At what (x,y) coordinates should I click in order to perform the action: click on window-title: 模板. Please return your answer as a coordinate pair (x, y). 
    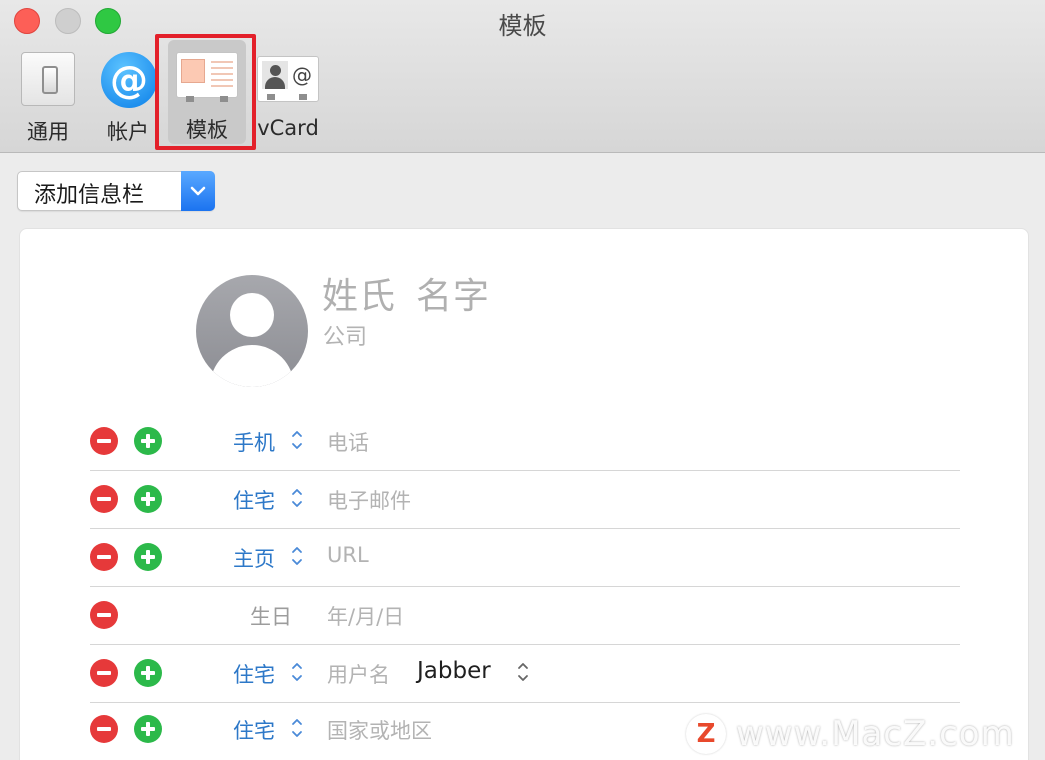
    Looking at the image, I should click on (522, 26).